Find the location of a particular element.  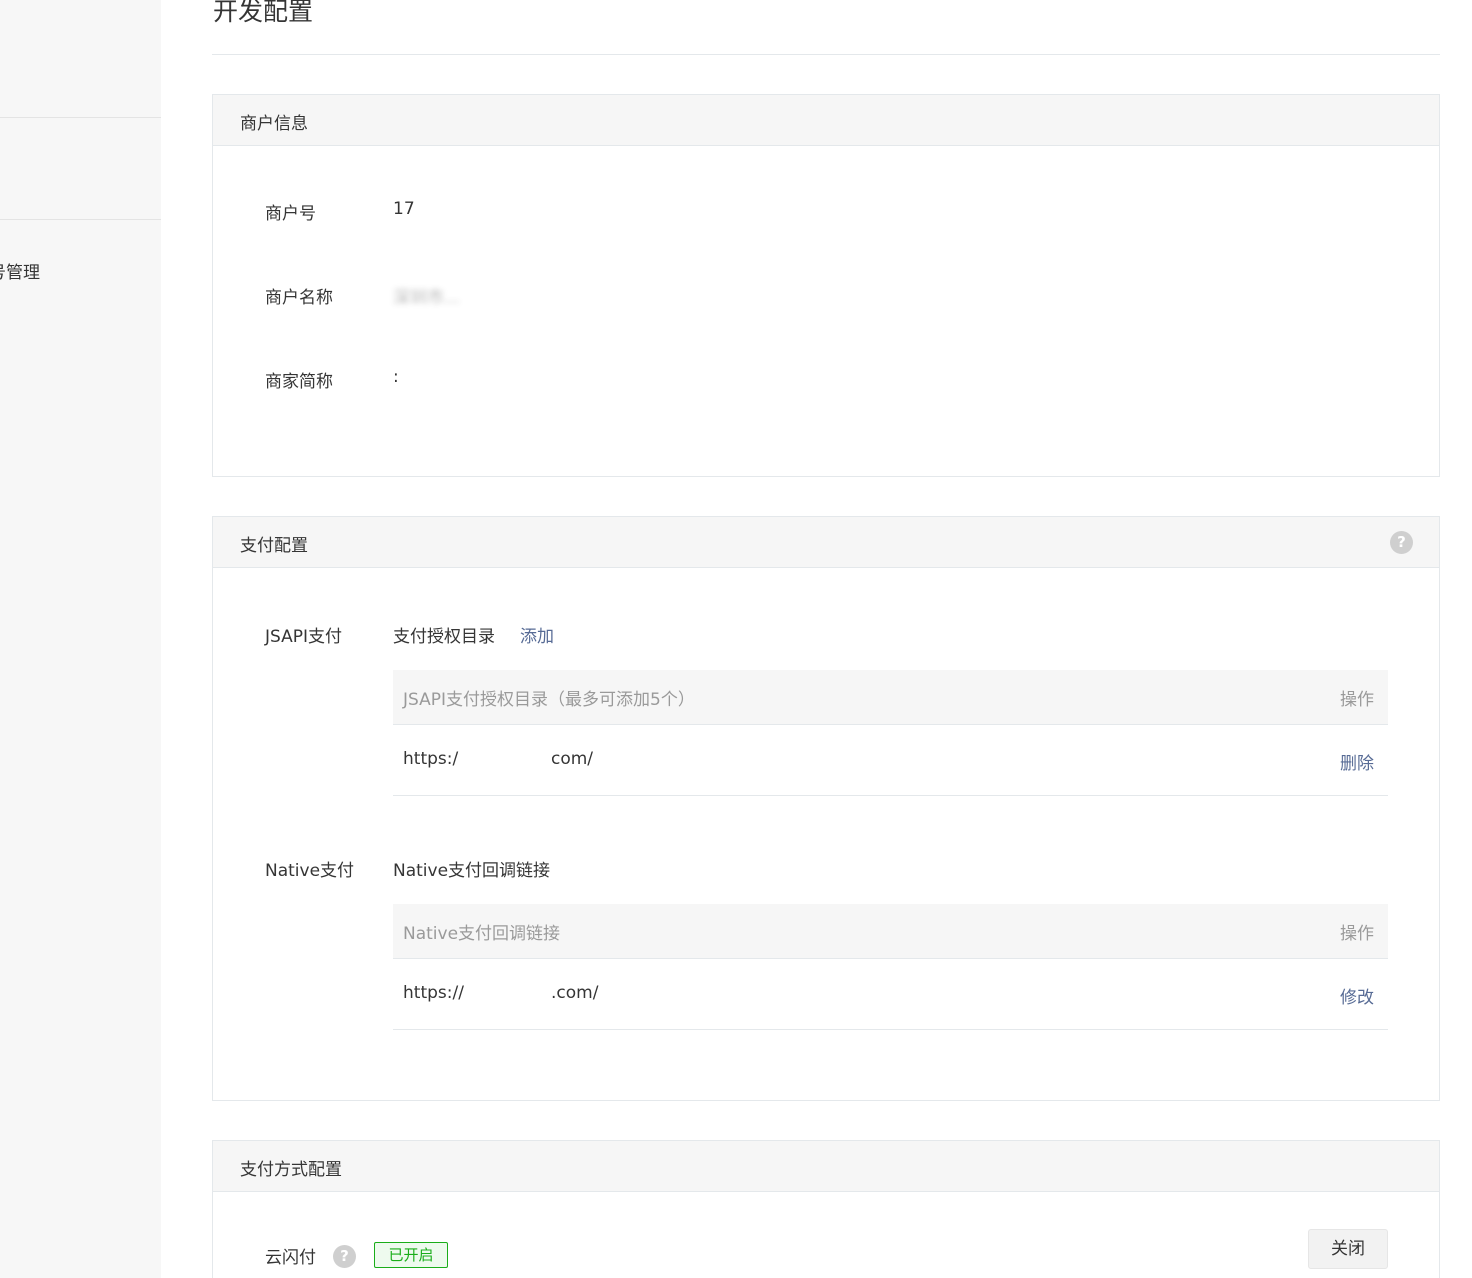

title-divider is located at coordinates (826, 54).